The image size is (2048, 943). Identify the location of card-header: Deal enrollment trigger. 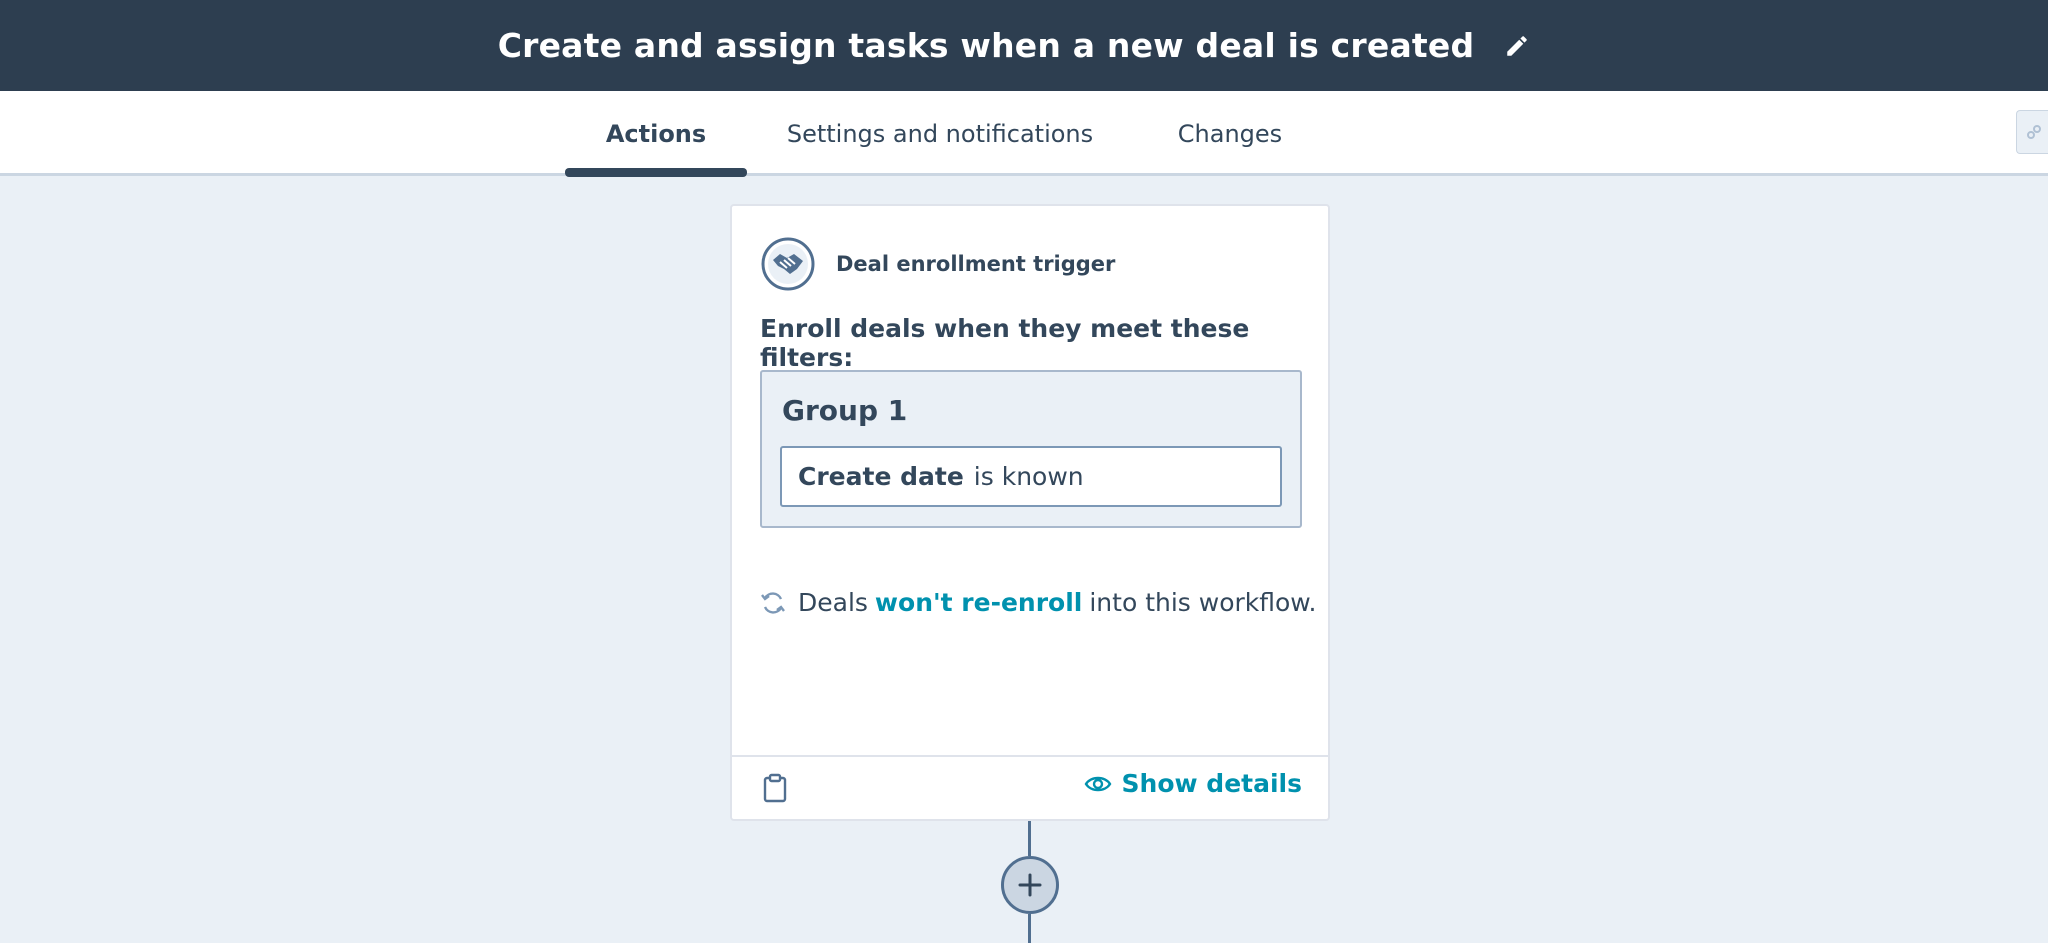
(937, 264).